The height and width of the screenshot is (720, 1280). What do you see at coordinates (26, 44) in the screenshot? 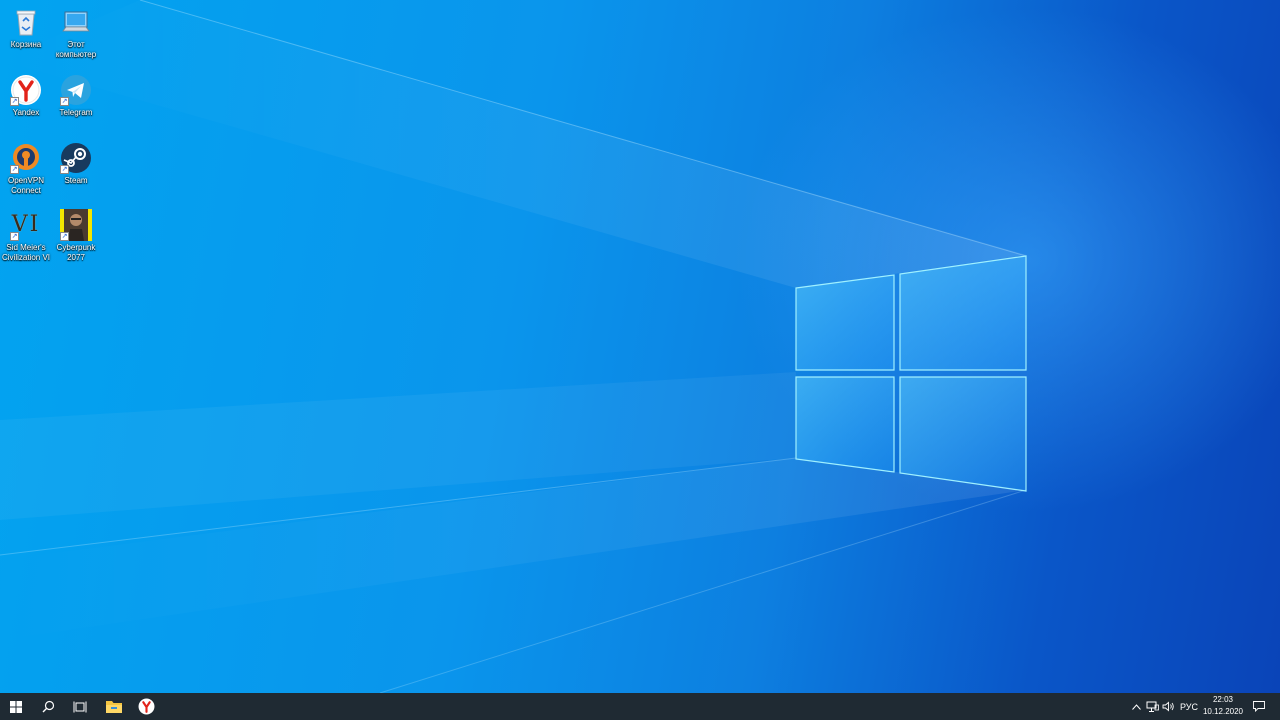
I see `desktop-icon-label: Корзина` at bounding box center [26, 44].